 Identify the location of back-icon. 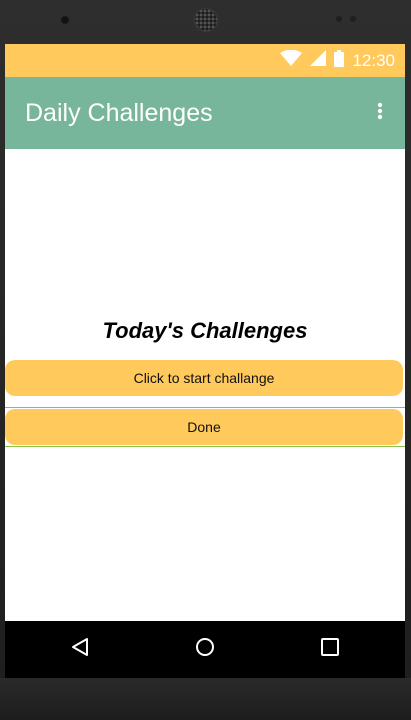
(80, 649).